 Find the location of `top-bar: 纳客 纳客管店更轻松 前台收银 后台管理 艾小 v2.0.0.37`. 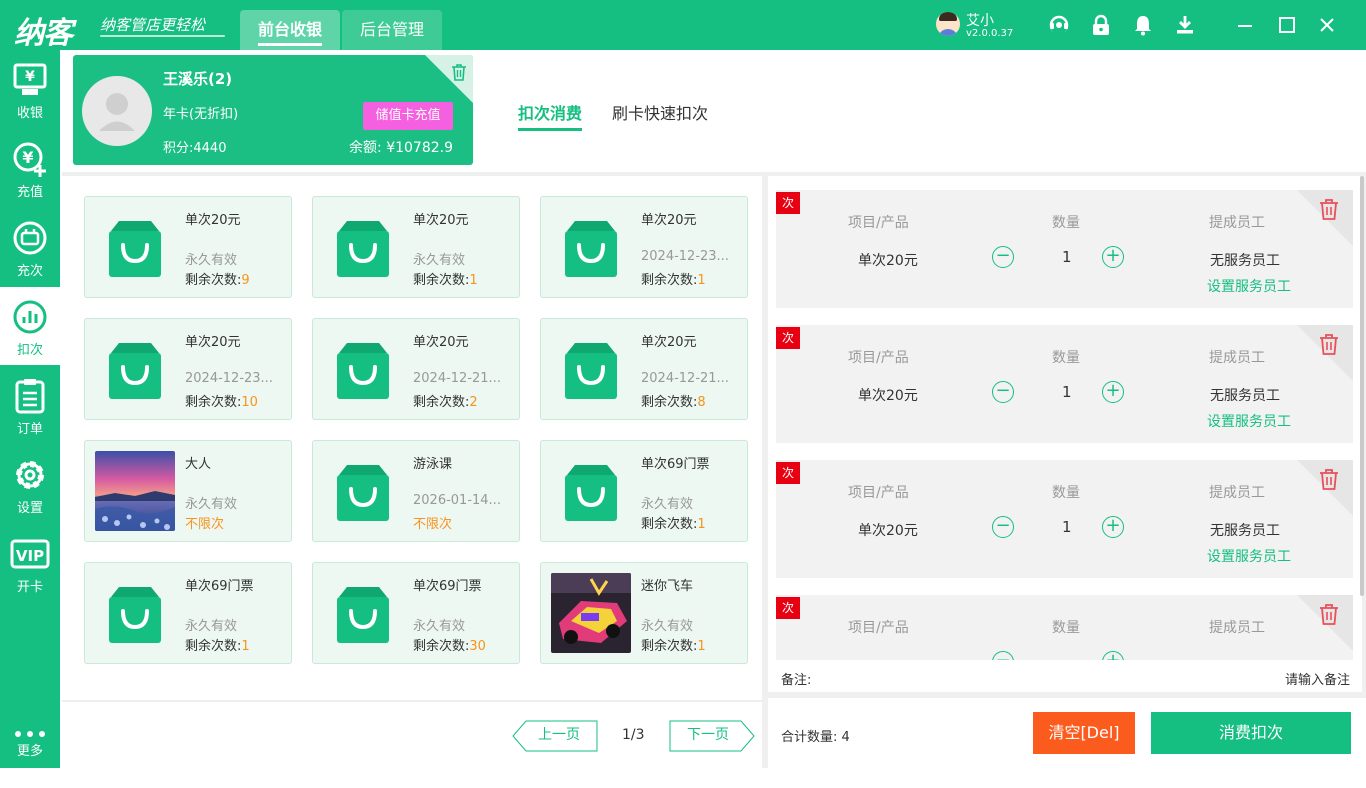

top-bar: 纳客 纳客管店更轻松 前台收银 后台管理 艾小 v2.0.0.37 is located at coordinates (683, 25).